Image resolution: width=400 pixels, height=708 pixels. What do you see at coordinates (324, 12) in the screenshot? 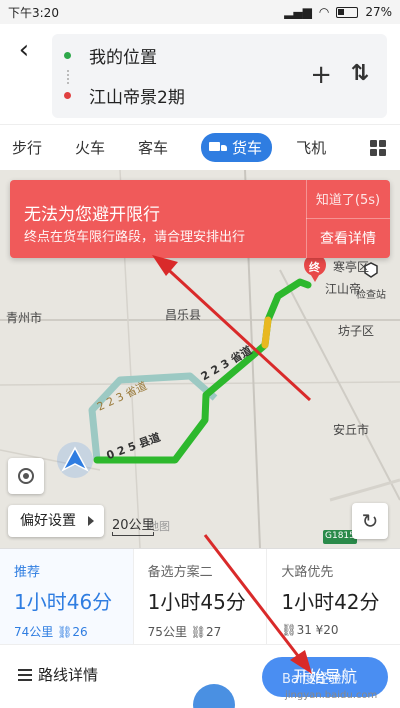
I see `wifi-icon: ◠` at bounding box center [324, 12].